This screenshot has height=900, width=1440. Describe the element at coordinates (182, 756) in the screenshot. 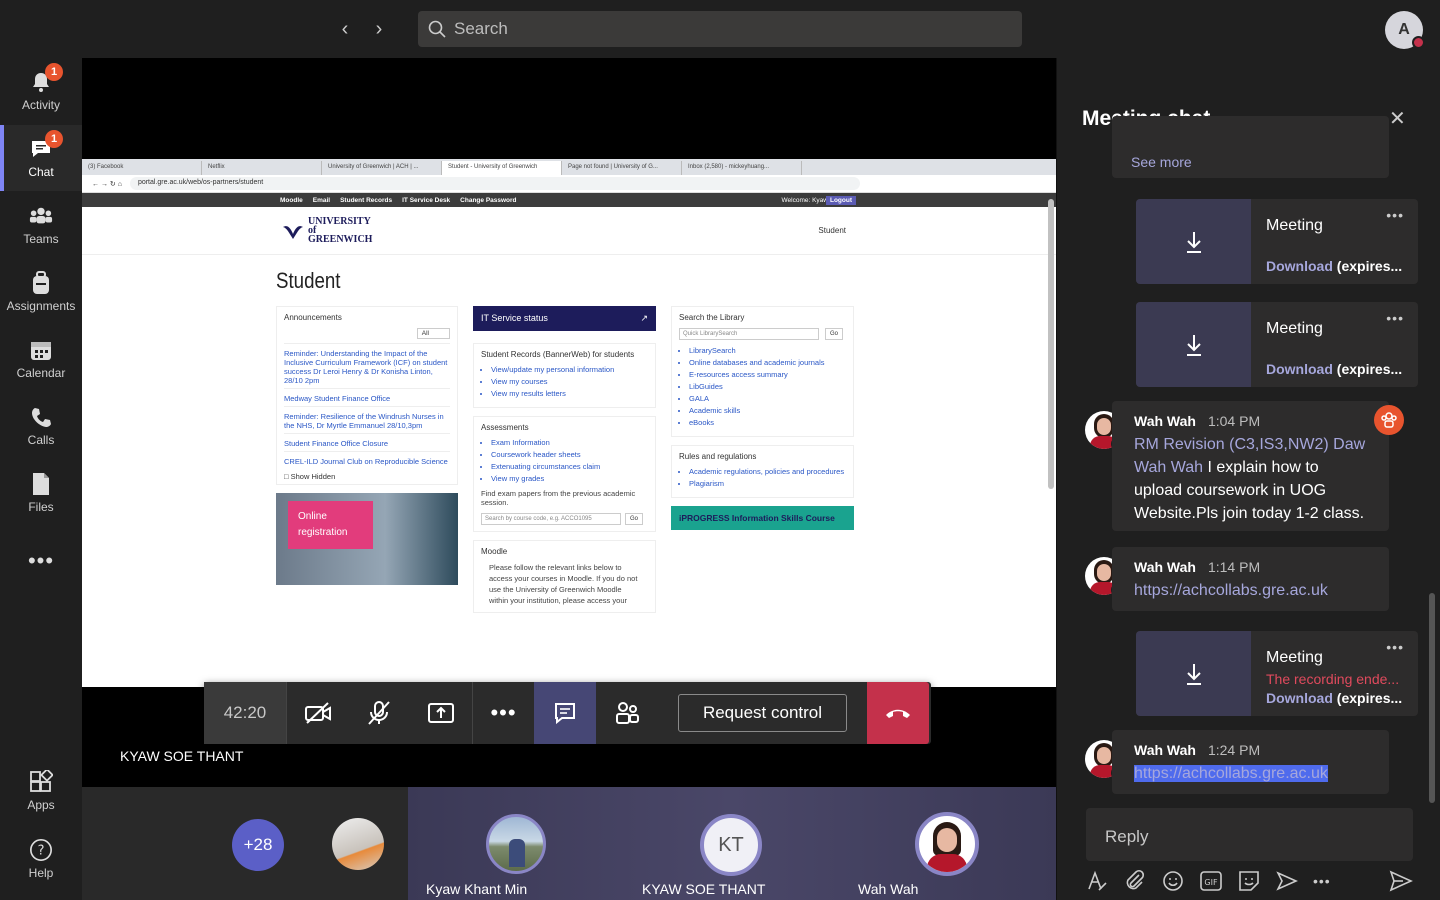

I see `presenter-name: KYAW SOE THANT` at that location.